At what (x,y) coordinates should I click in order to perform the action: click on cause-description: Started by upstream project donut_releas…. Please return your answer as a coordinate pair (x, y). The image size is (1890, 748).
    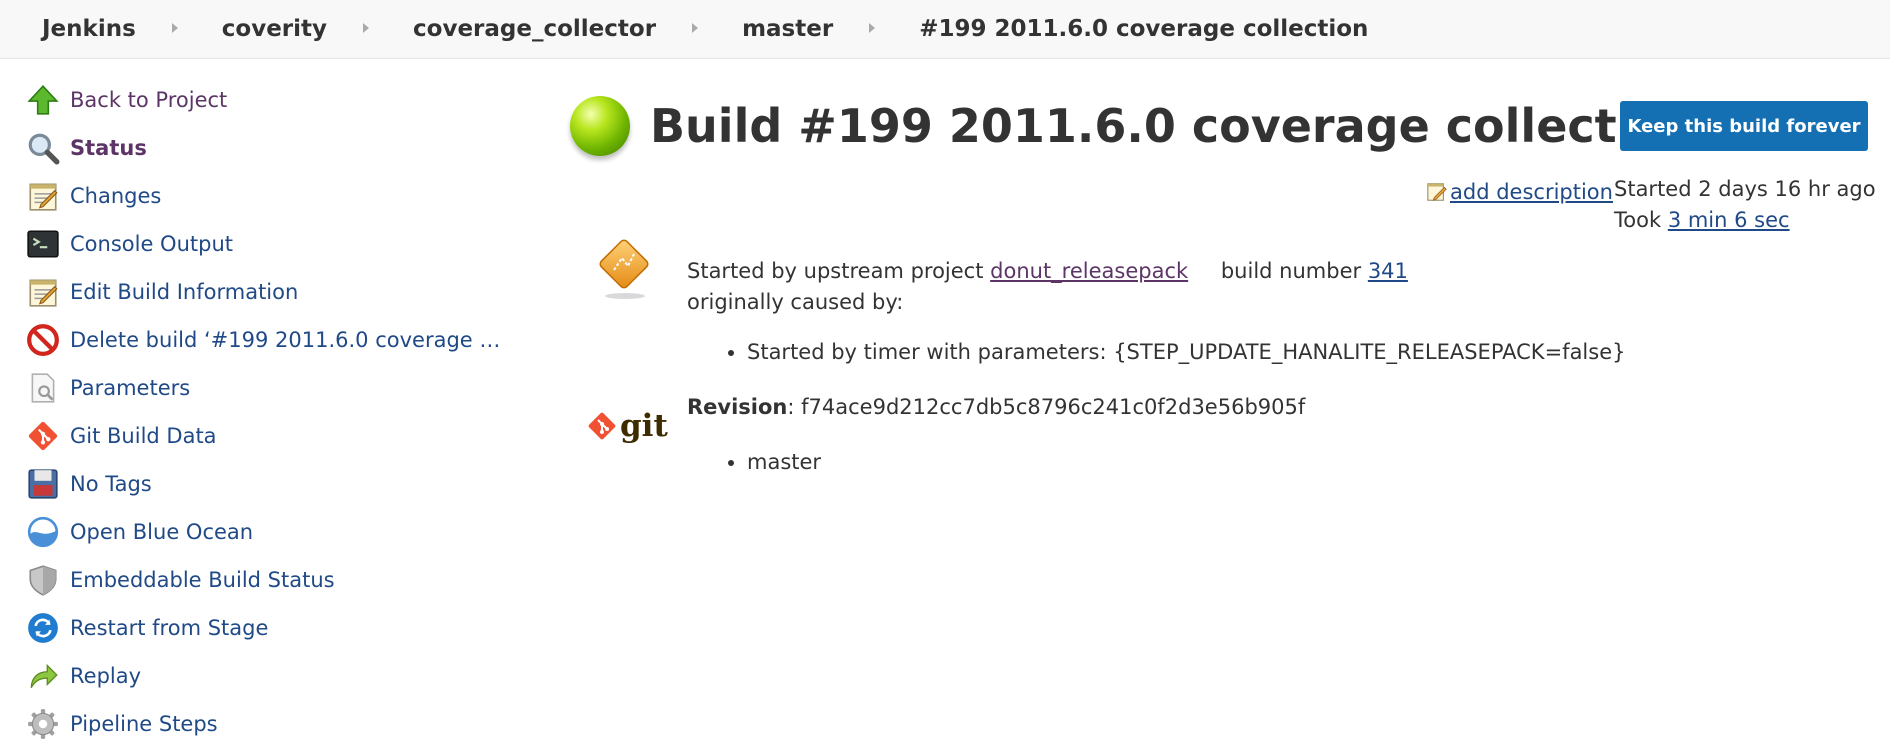
    Looking at the image, I should click on (1047, 287).